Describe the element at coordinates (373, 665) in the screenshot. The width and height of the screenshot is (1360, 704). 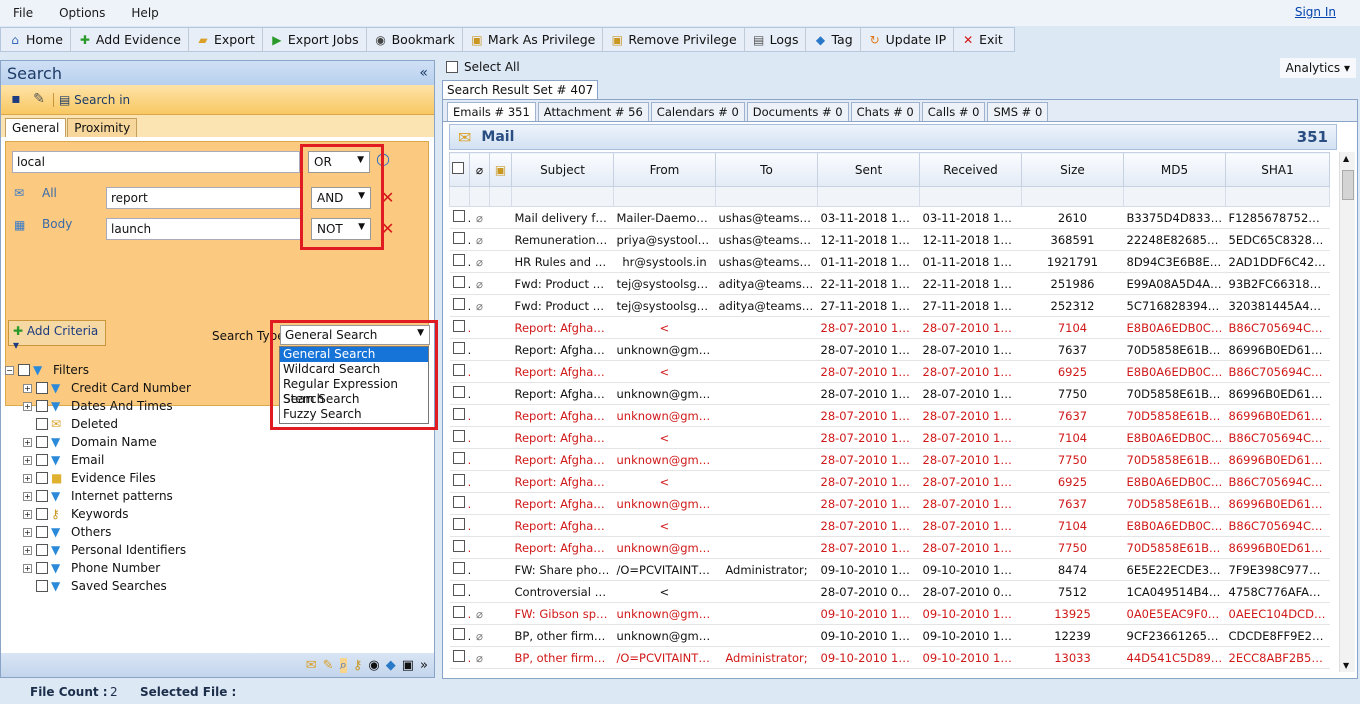
I see `eye-icon: ◉` at that location.